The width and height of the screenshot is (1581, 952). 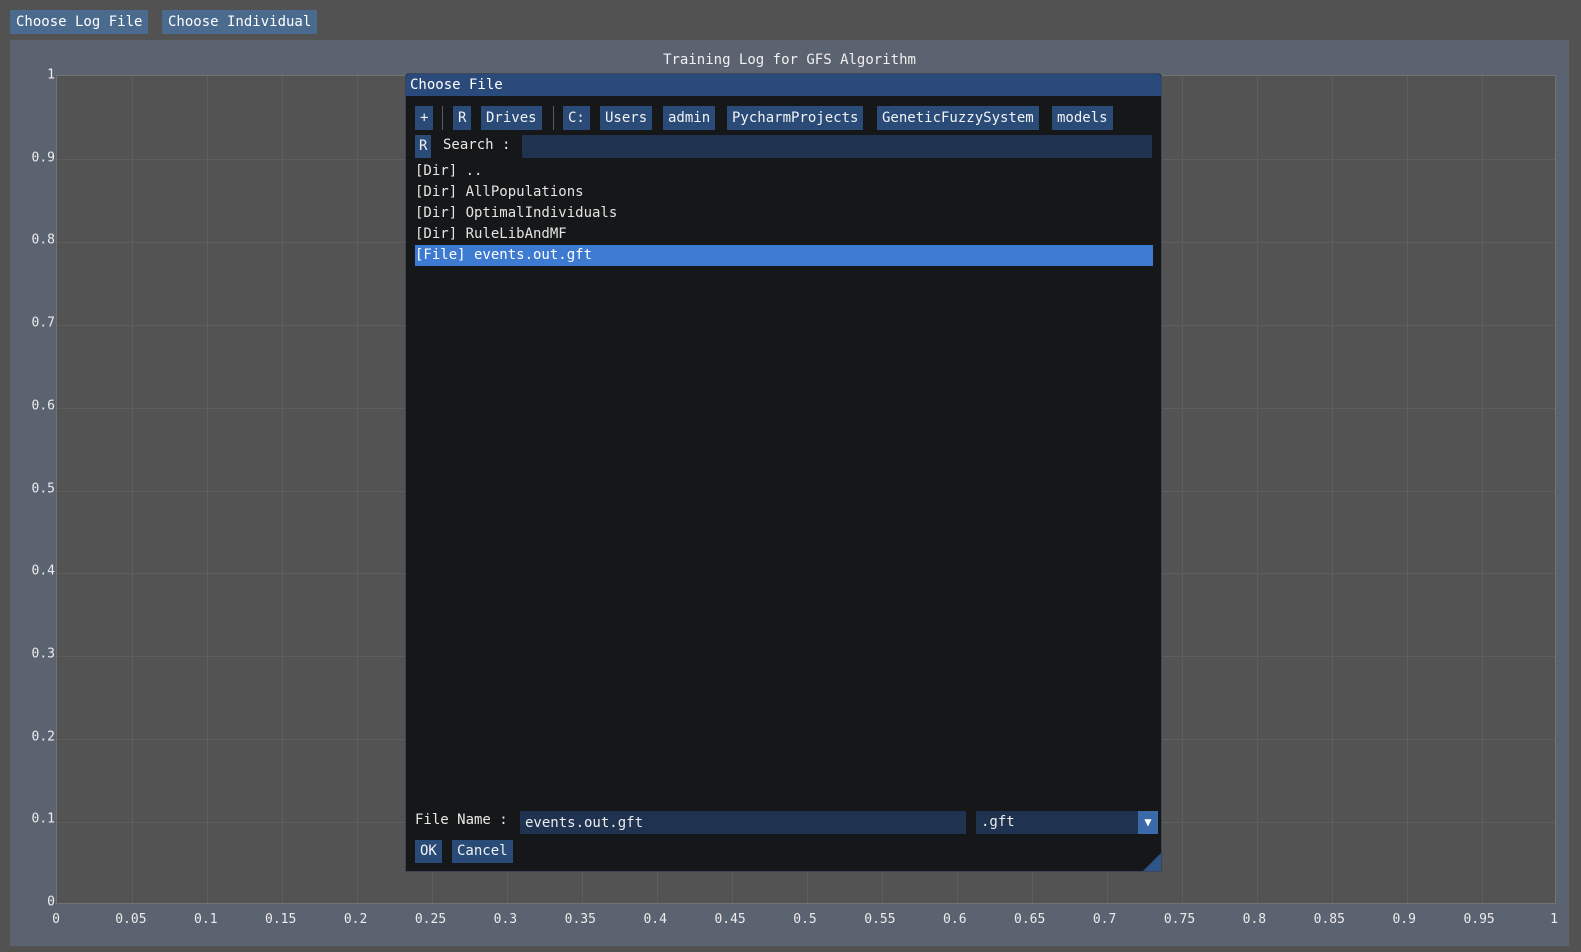 I want to click on ok-button: OK, so click(x=428, y=851).